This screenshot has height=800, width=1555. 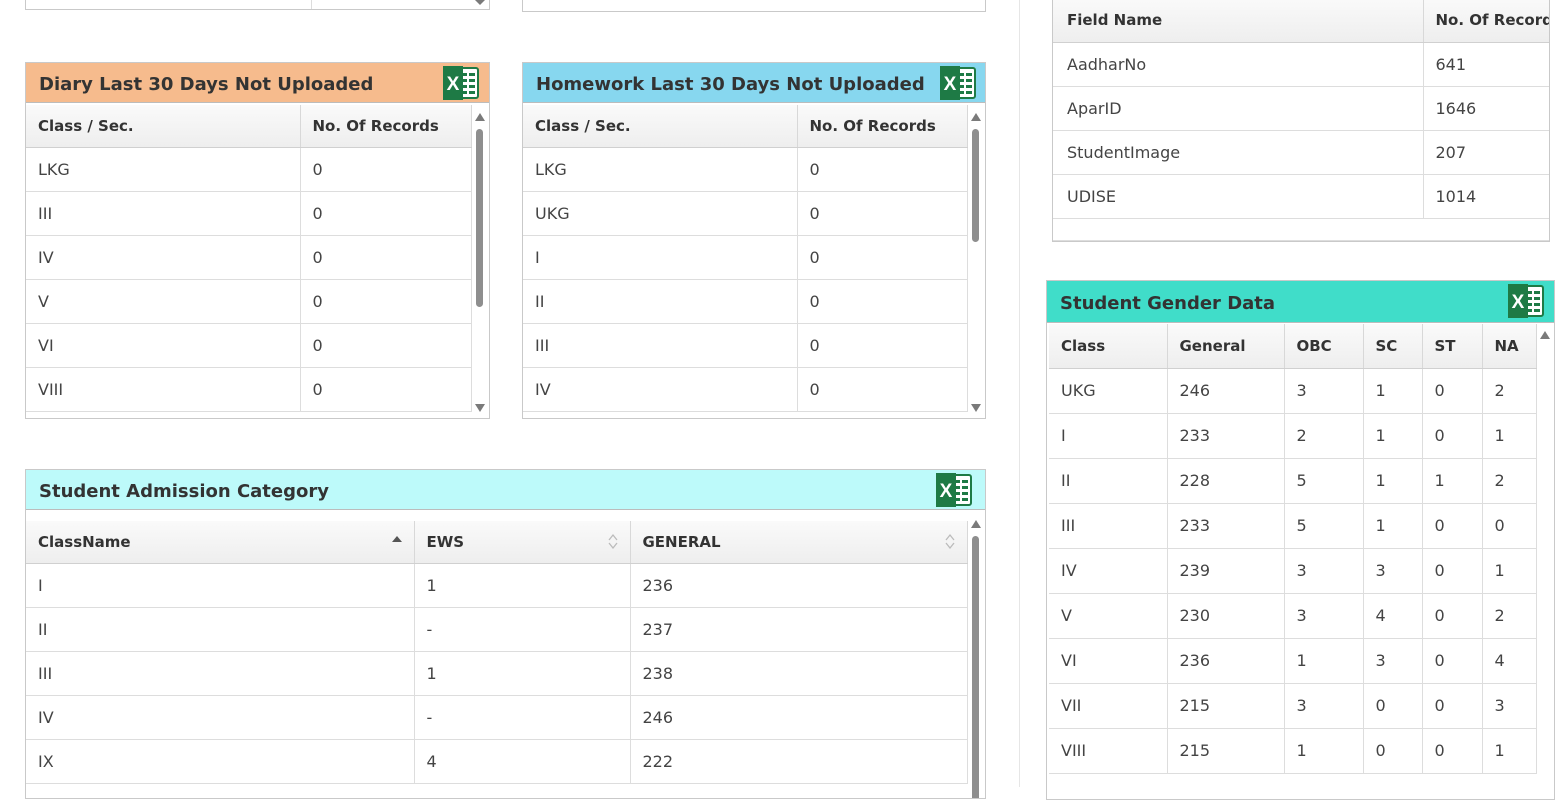 What do you see at coordinates (1019, 393) in the screenshot?
I see `column-divider` at bounding box center [1019, 393].